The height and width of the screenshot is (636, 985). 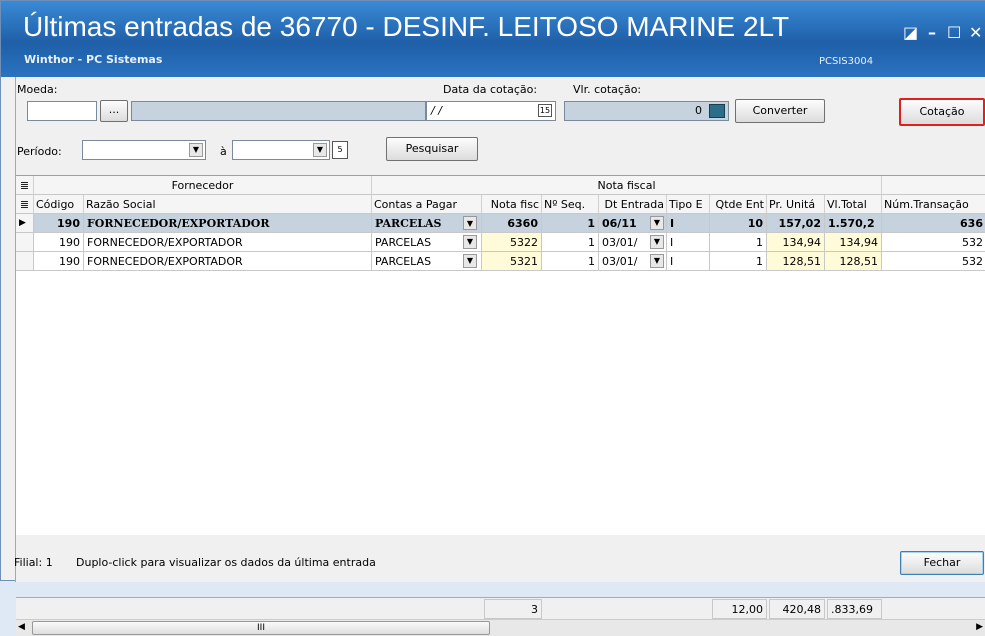 I want to click on moeda-code-input, so click(x=62, y=111).